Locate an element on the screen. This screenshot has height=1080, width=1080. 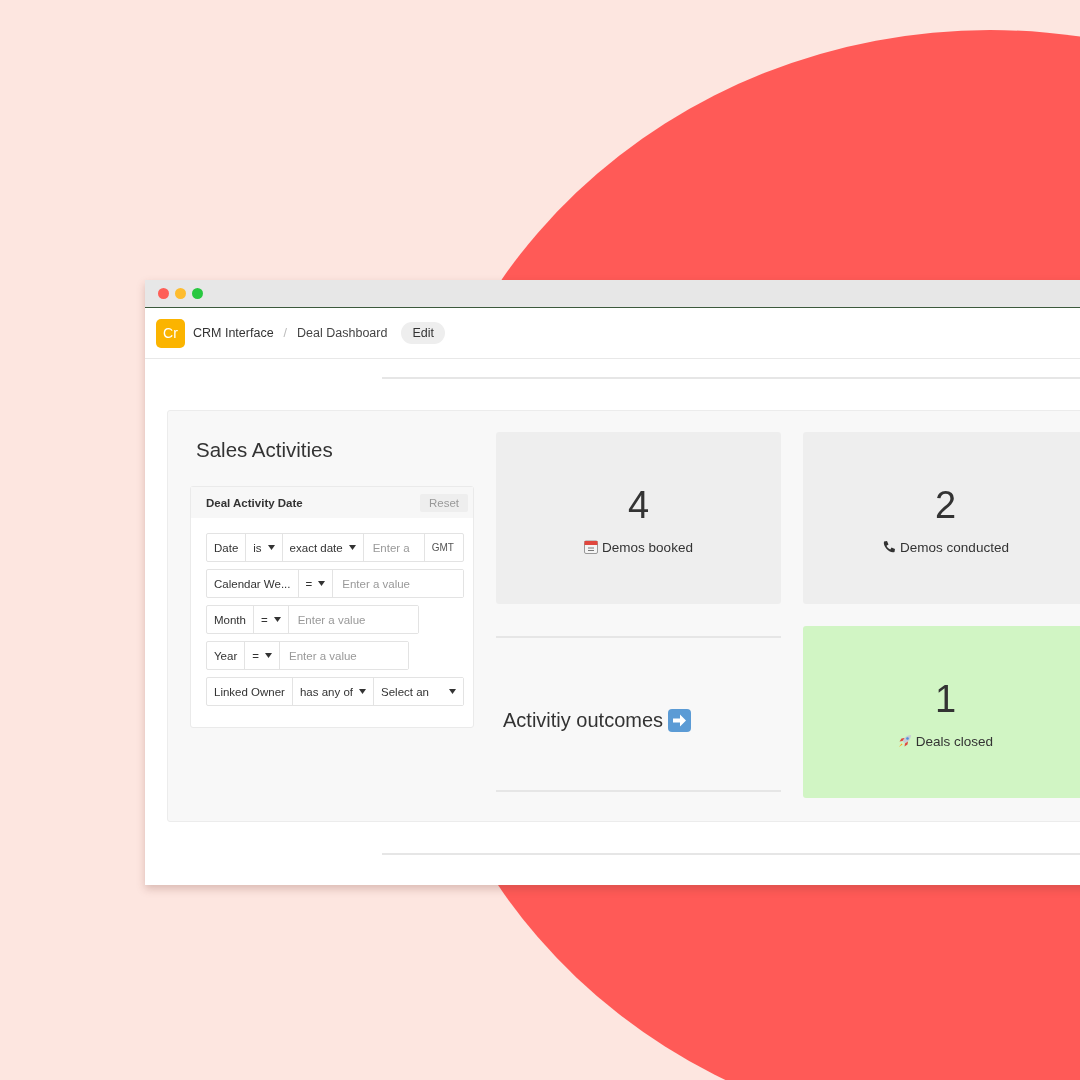
filter-condition: Calendar We... = Enter a value is located at coordinates (335, 583).